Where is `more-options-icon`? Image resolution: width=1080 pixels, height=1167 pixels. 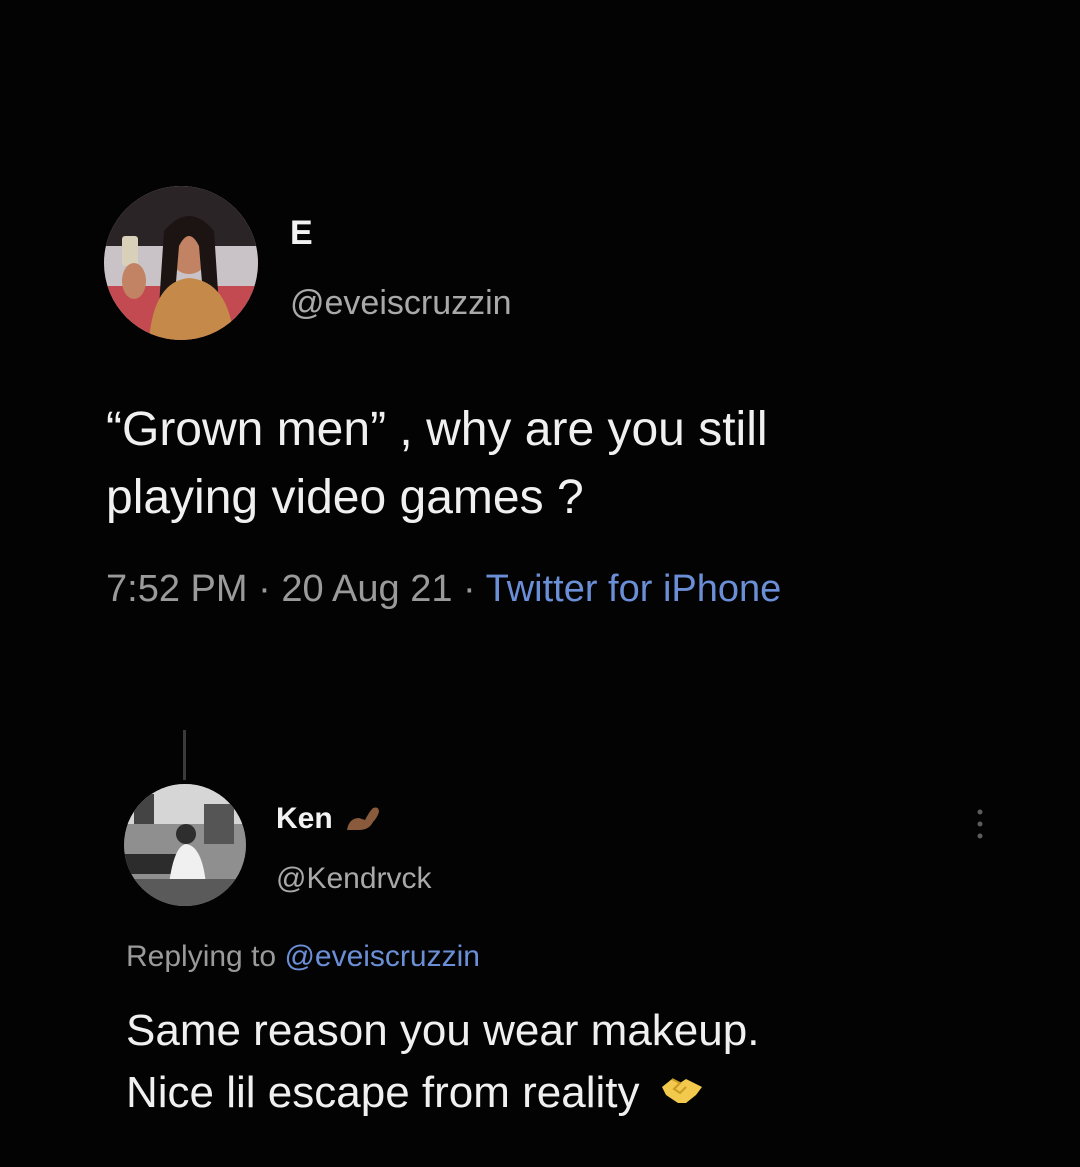 more-options-icon is located at coordinates (980, 824).